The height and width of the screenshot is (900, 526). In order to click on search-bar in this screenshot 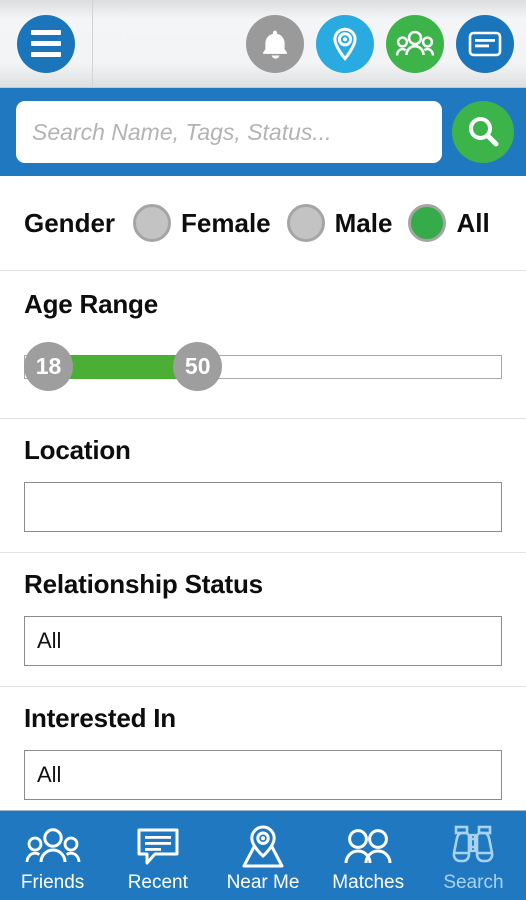, I will do `click(263, 132)`.